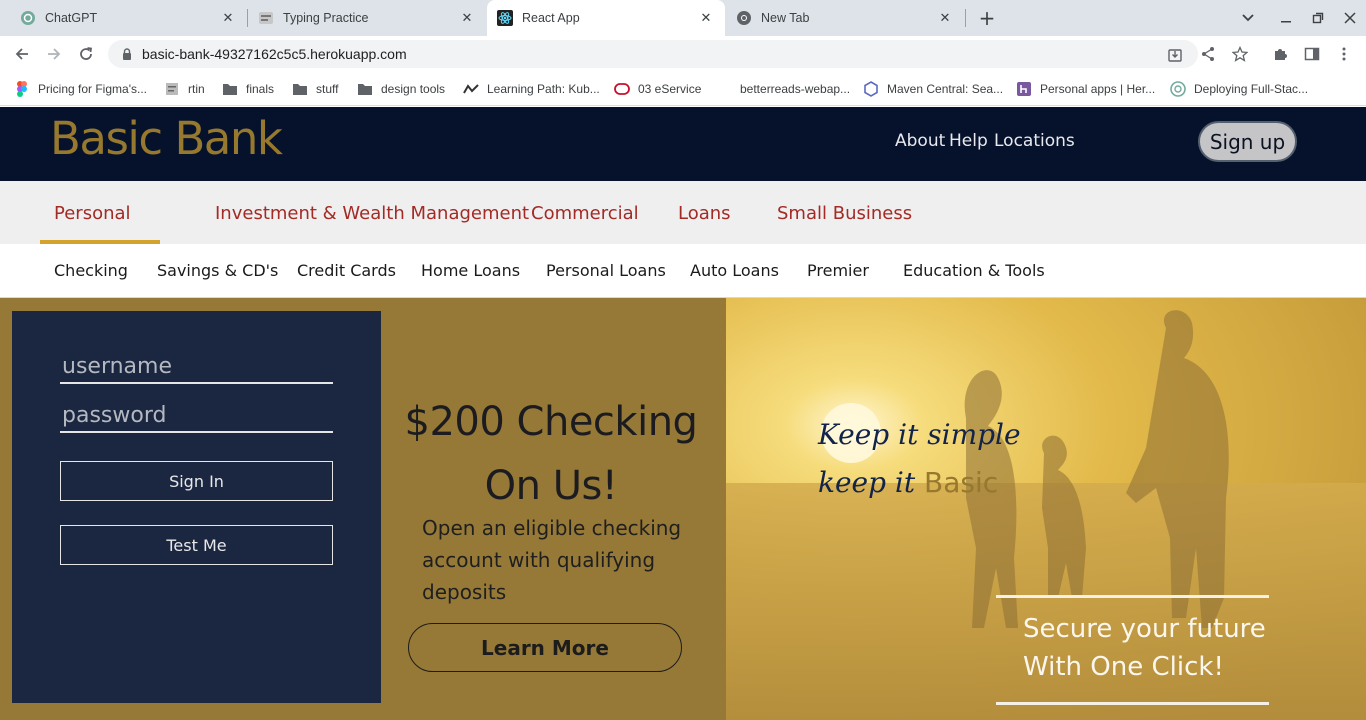  Describe the element at coordinates (1175, 55) in the screenshot. I see `install-icon` at that location.